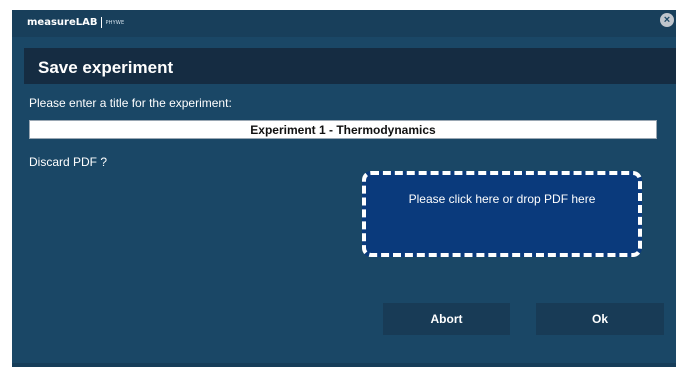 This screenshot has width=676, height=367. I want to click on dialog-header: Save experiment, so click(350, 66).